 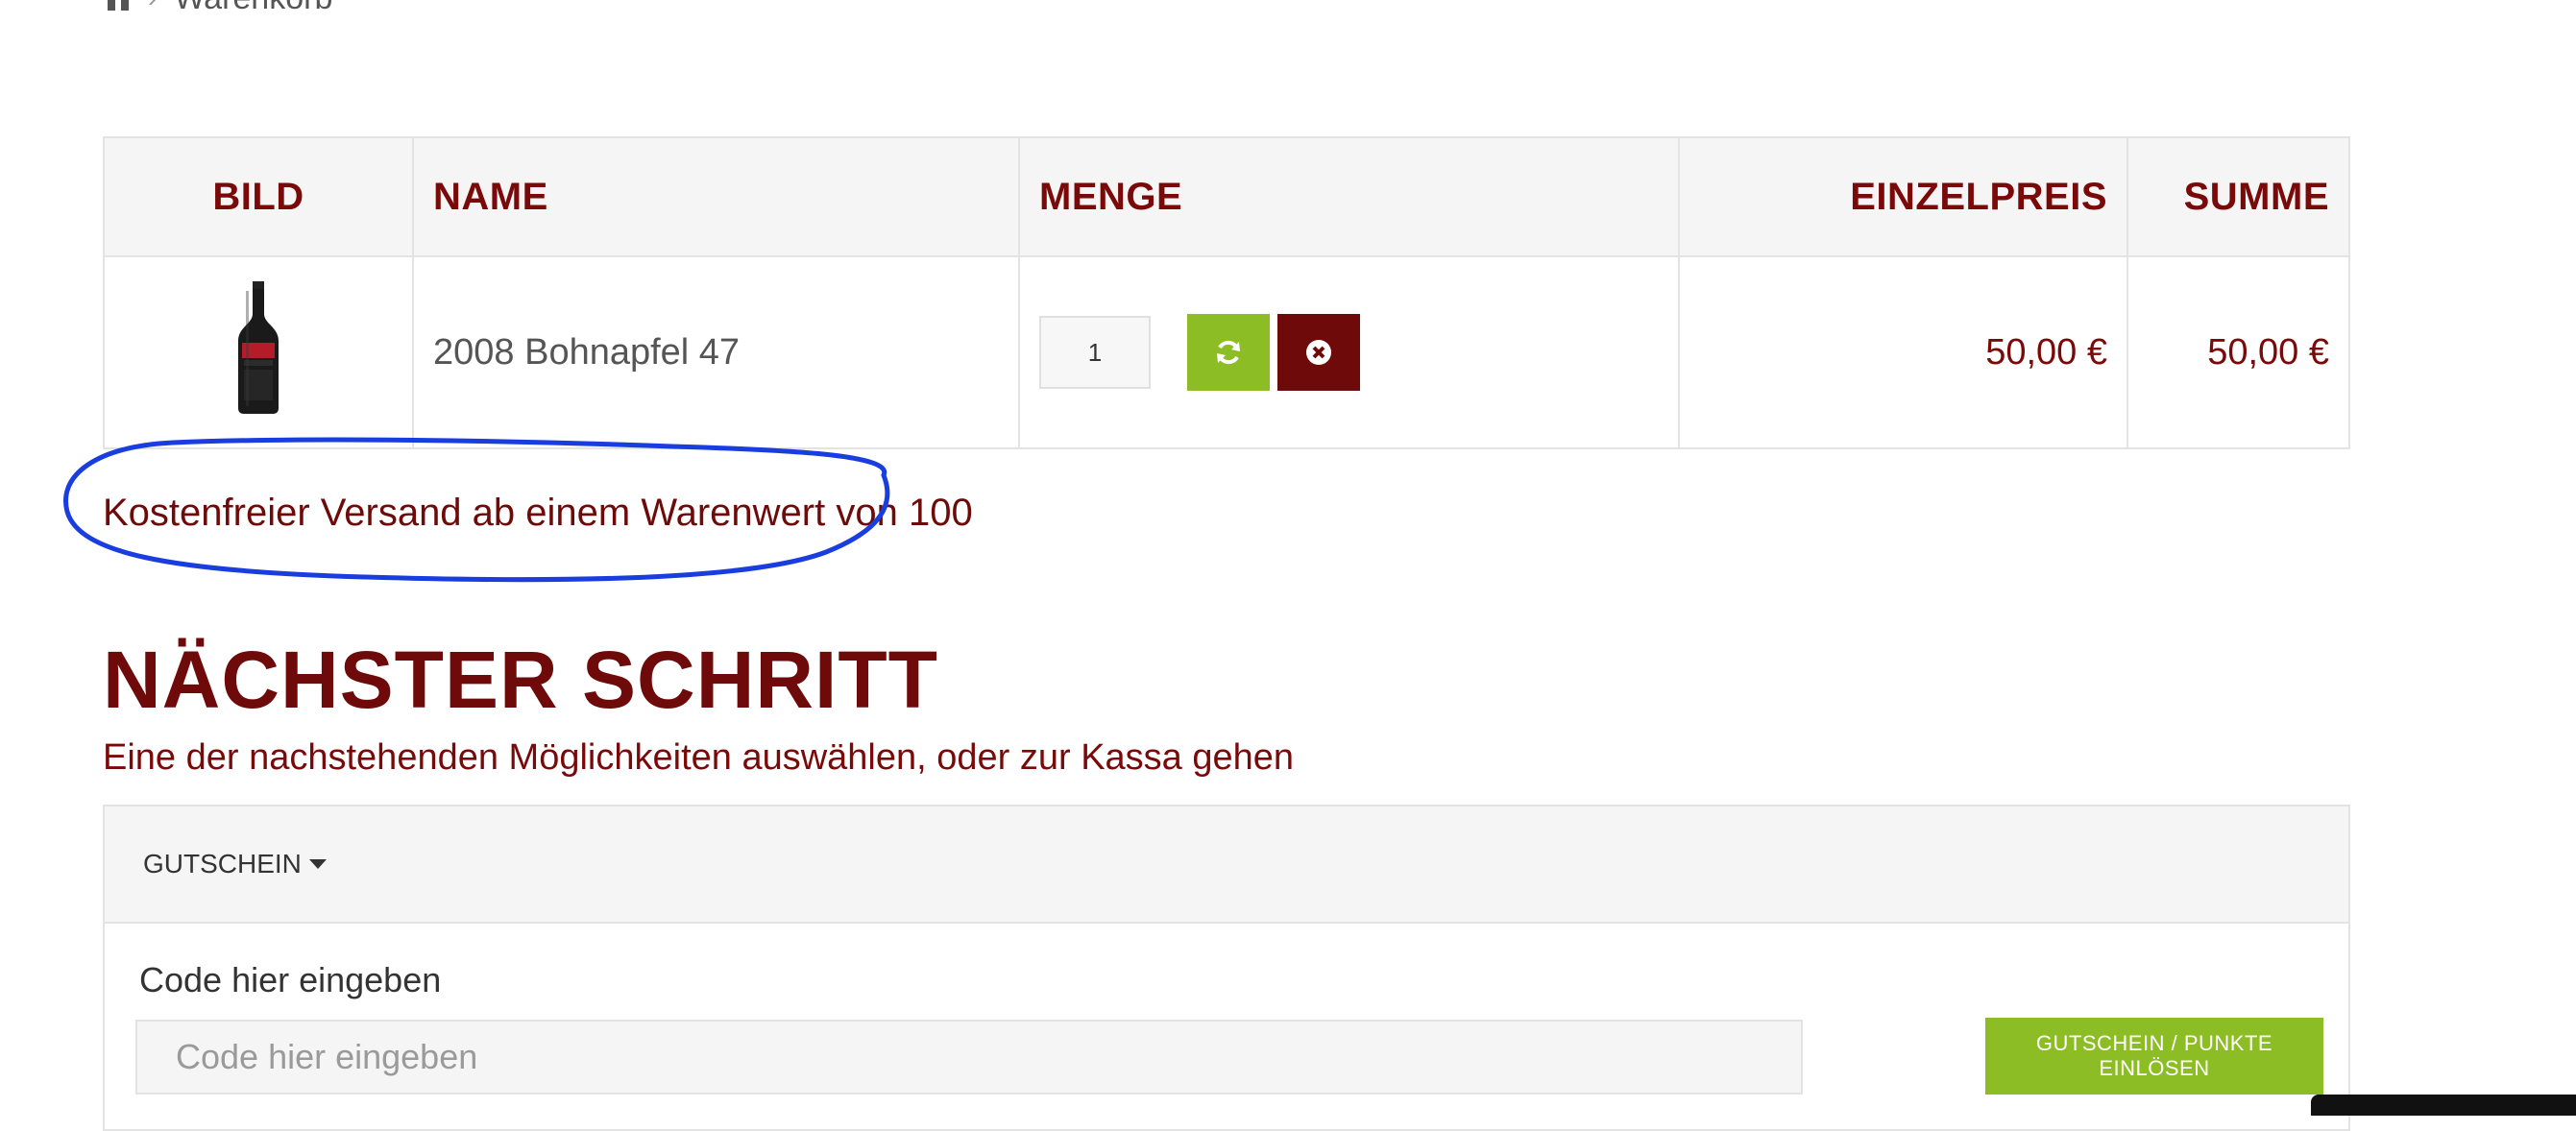 I want to click on cart-header-row: BILD NAME MENGE EINZELPREIS SUMME, so click(x=1226, y=196).